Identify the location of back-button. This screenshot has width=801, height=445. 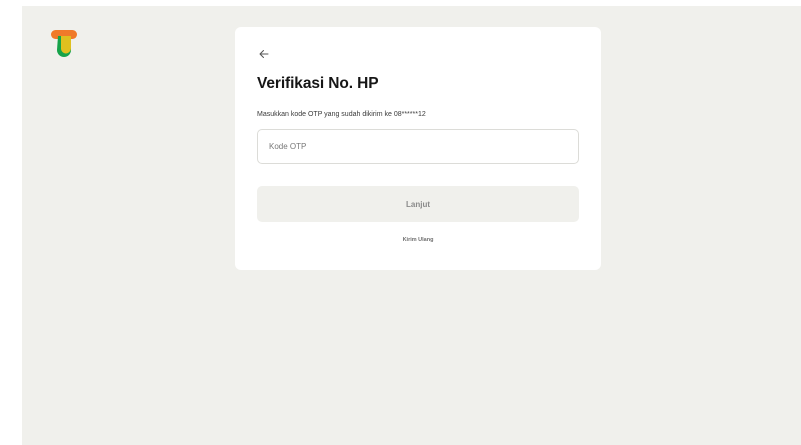
(264, 54).